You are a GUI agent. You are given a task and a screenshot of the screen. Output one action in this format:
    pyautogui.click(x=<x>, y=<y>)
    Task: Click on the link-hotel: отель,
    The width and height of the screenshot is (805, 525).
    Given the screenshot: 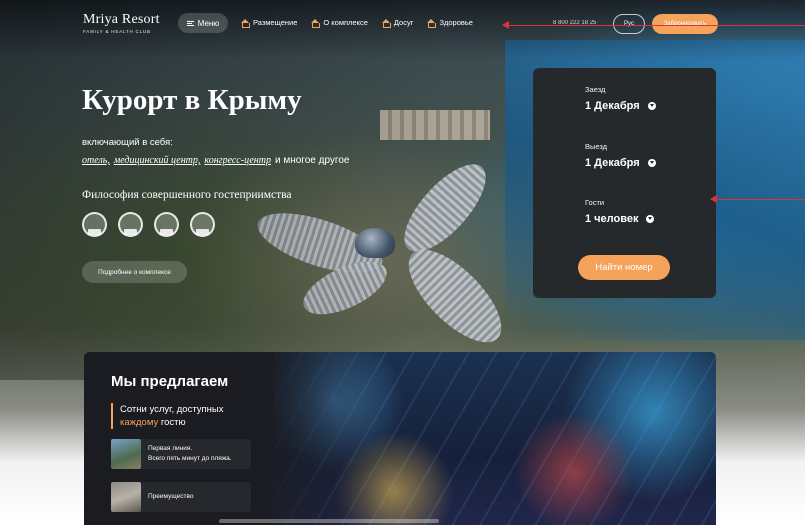 What is the action you would take?
    pyautogui.click(x=96, y=160)
    